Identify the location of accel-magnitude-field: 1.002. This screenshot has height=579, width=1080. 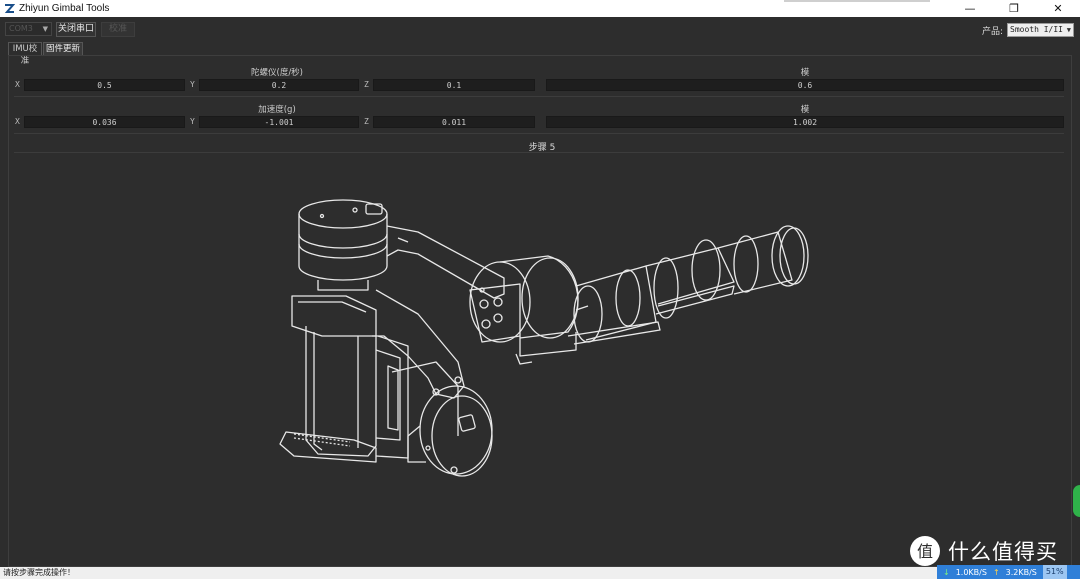
(805, 122).